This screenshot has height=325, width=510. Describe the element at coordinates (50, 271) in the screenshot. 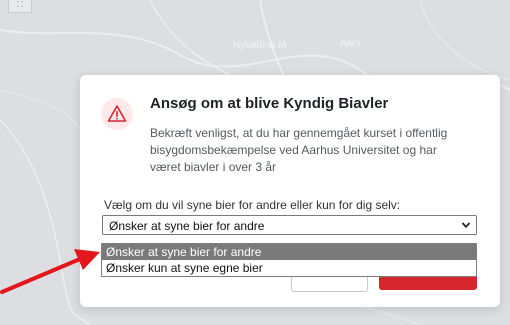

I see `annotation-arrow-icon` at that location.